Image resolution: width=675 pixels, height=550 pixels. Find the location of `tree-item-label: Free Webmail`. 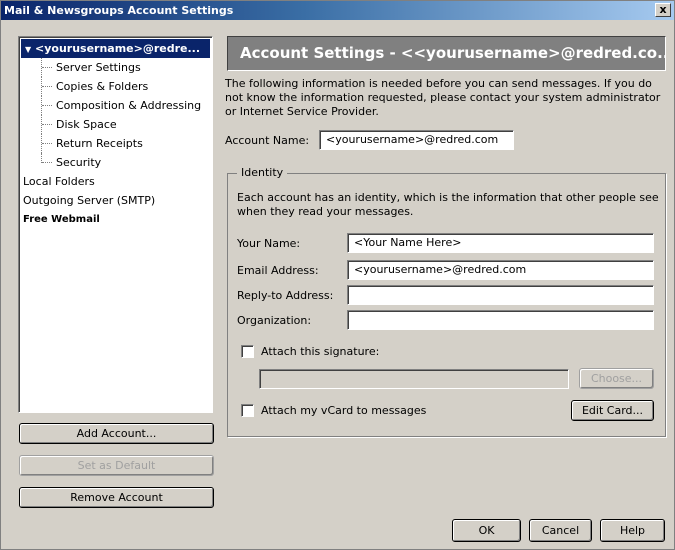

tree-item-label: Free Webmail is located at coordinates (61, 219).